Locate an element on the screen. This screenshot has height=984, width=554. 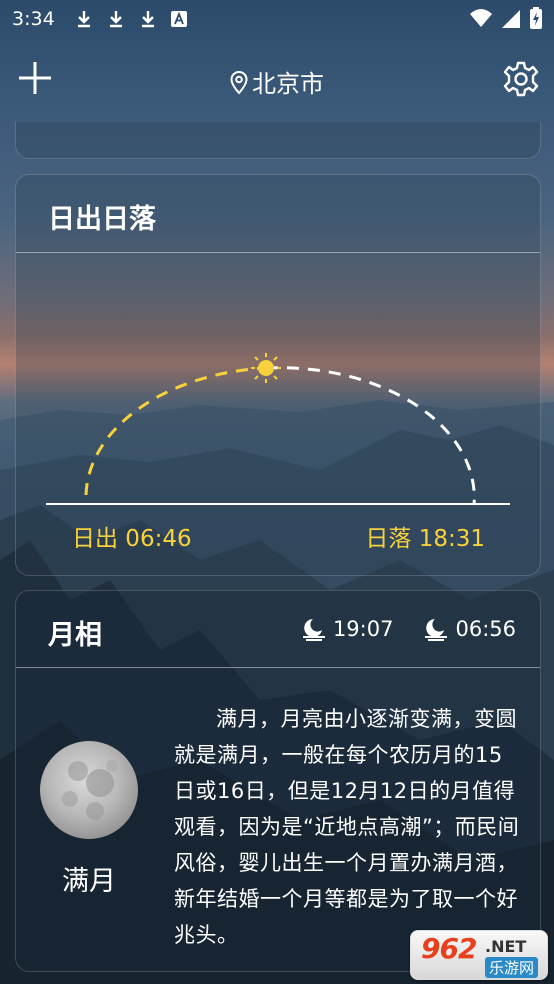
moon-phase-name: 满月 is located at coordinates (89, 881).